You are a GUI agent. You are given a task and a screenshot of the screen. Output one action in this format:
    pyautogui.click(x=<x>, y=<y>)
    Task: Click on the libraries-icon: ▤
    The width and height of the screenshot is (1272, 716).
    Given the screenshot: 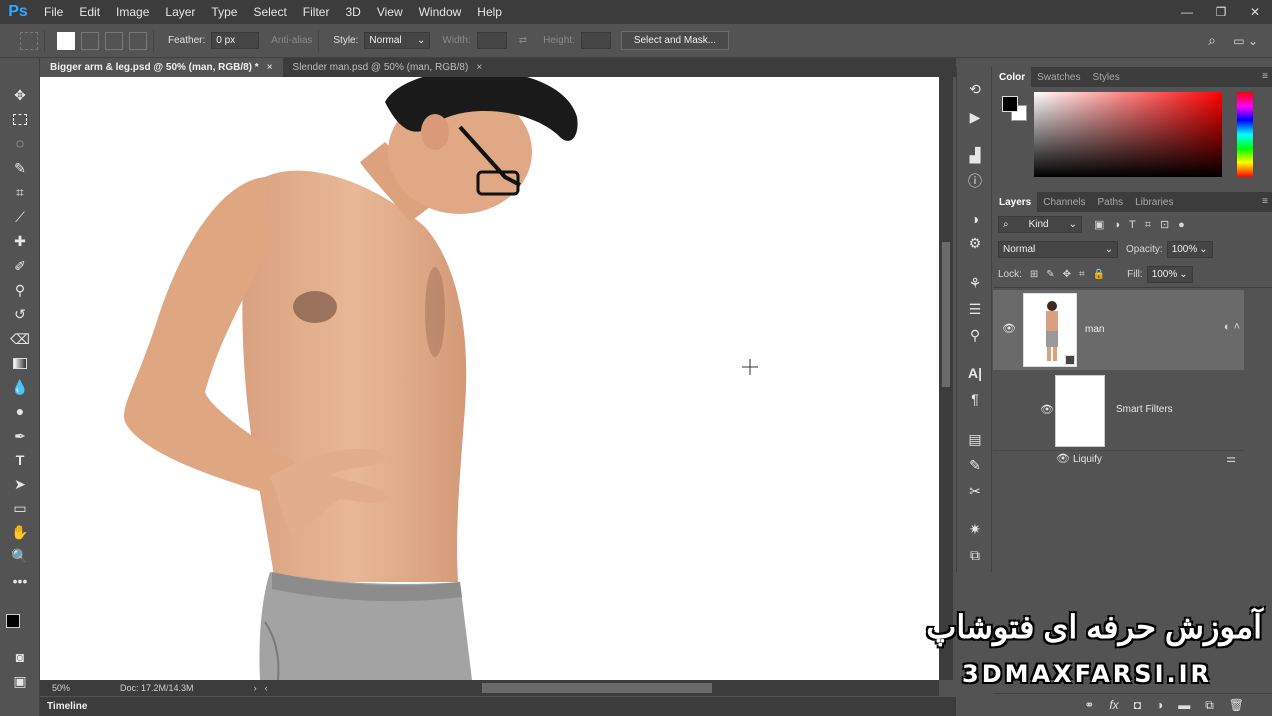 What is the action you would take?
    pyautogui.click(x=975, y=439)
    